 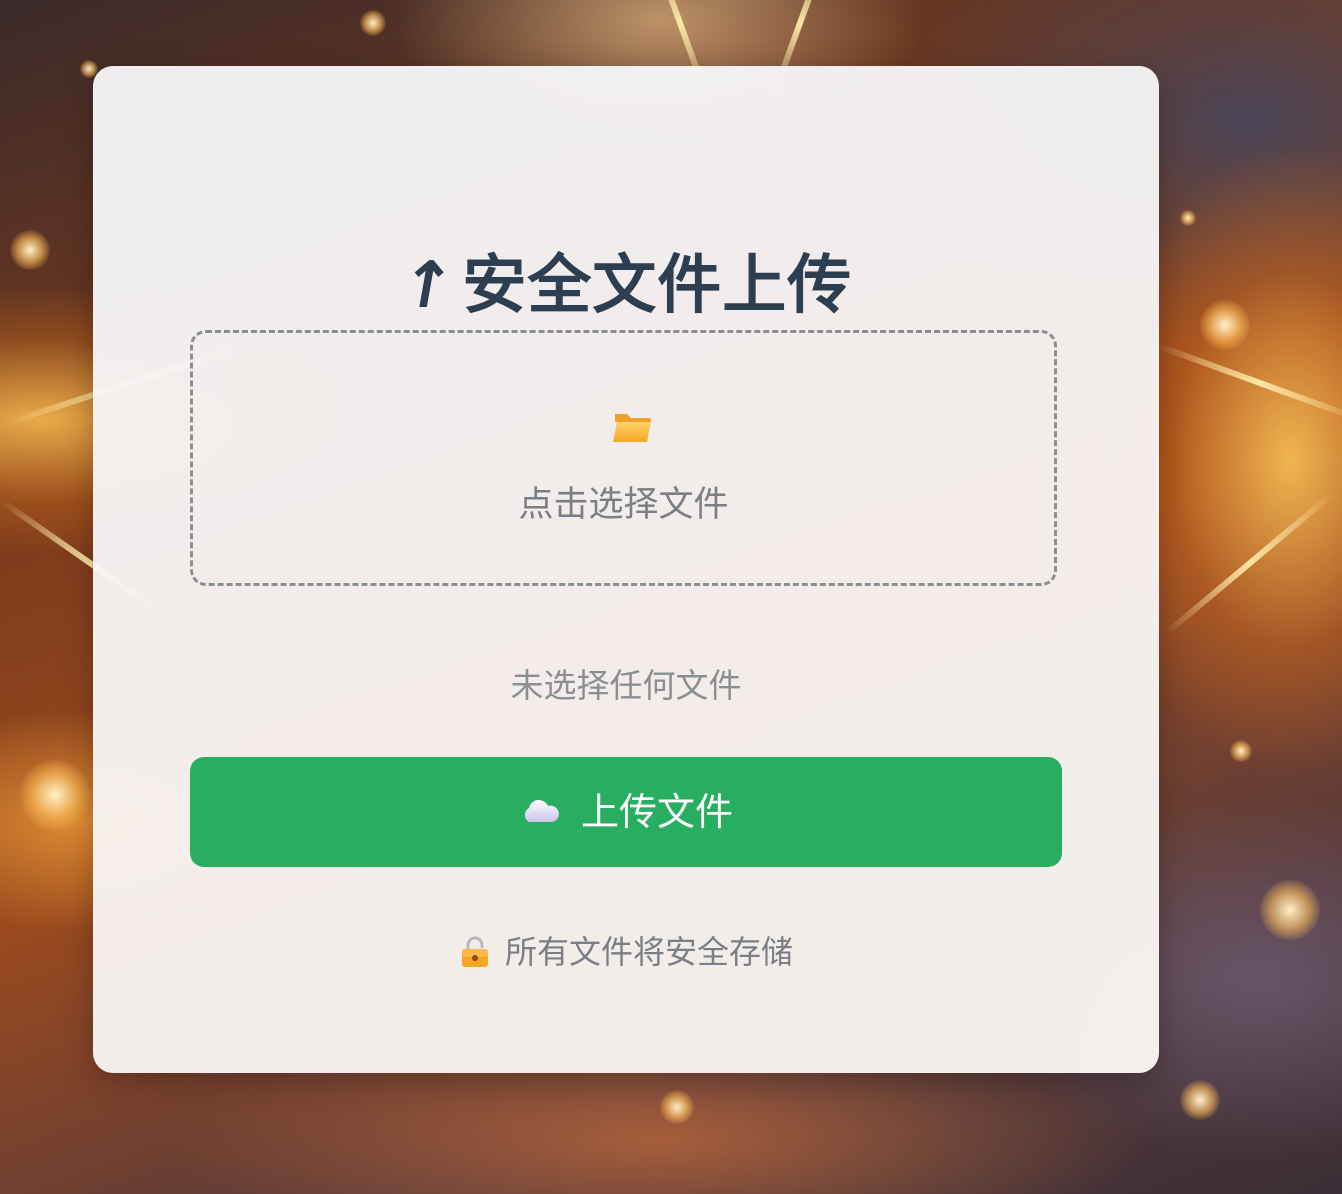 What do you see at coordinates (427, 286) in the screenshot?
I see `upload-arrow-icon: ↑` at bounding box center [427, 286].